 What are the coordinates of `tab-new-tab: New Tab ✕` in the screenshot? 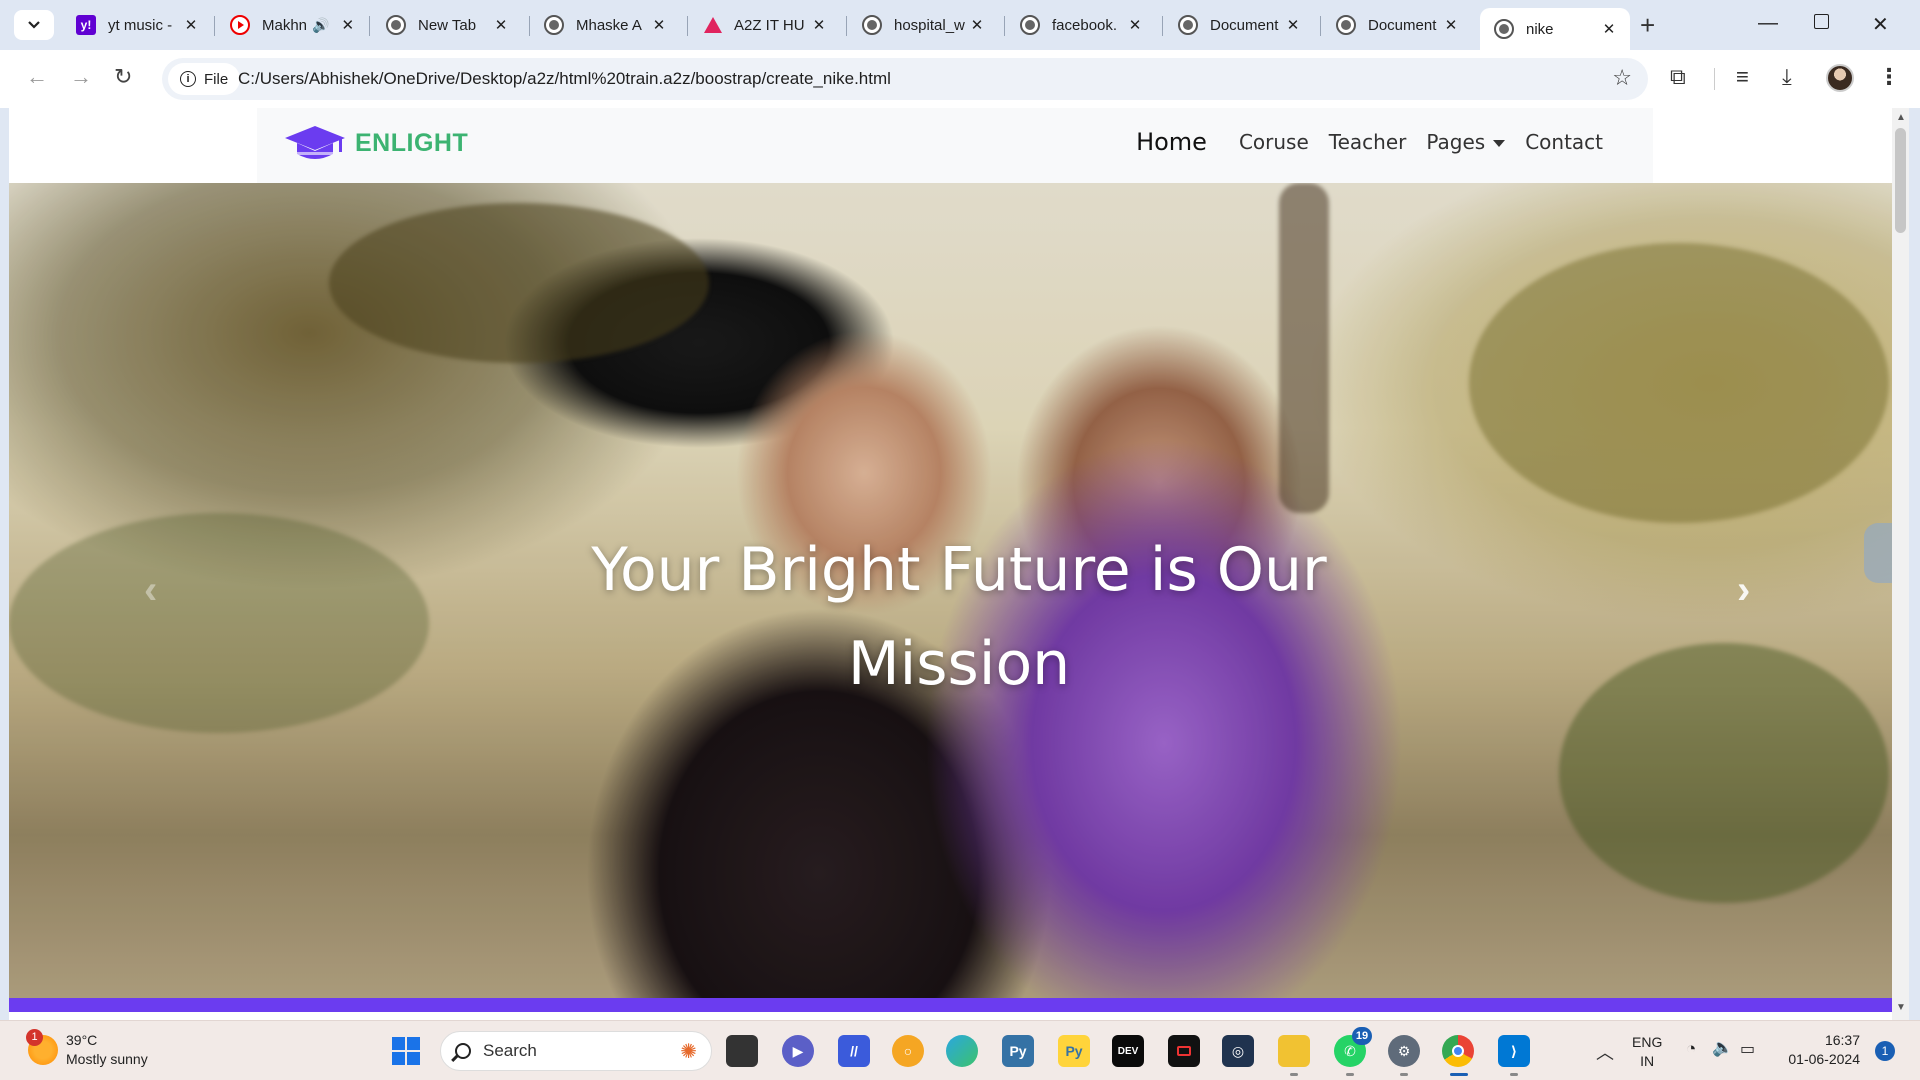 It's located at (447, 25).